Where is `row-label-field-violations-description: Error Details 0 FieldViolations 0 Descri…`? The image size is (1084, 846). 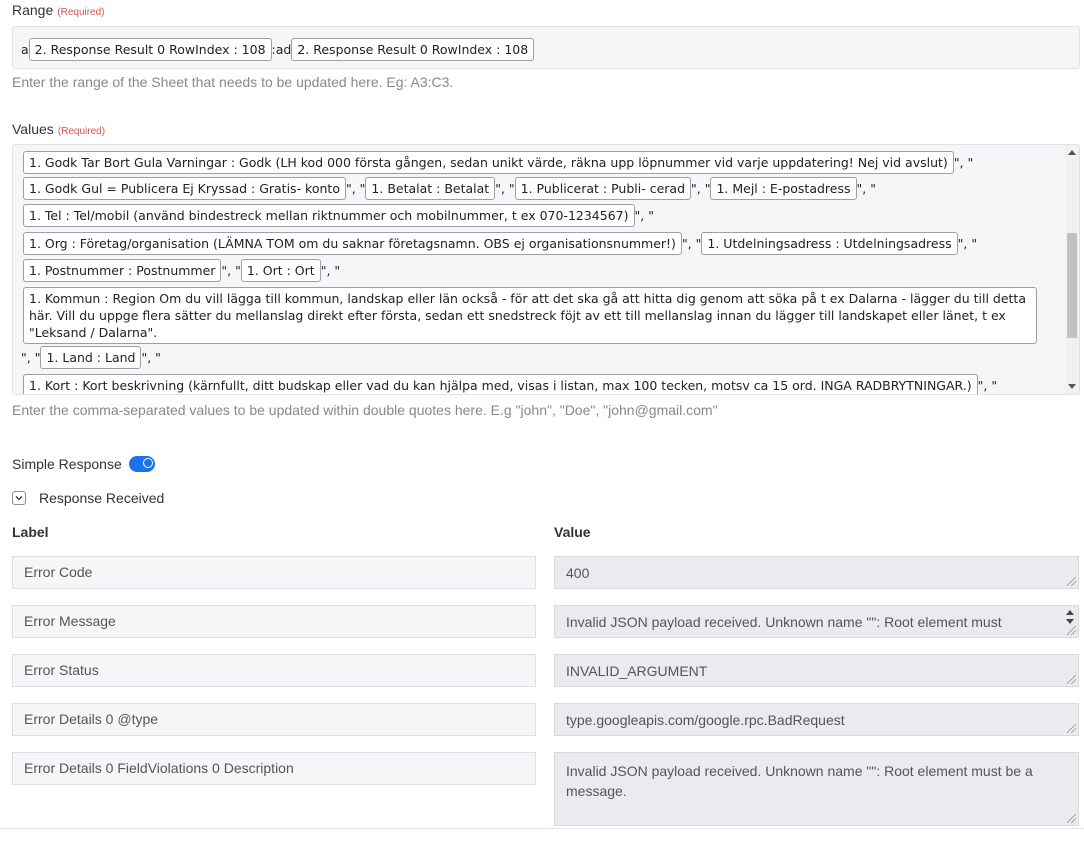 row-label-field-violations-description: Error Details 0 FieldViolations 0 Descri… is located at coordinates (274, 768).